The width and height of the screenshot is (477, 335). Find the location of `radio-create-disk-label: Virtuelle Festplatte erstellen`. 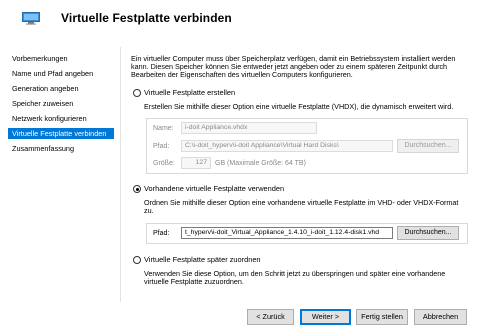

radio-create-disk-label: Virtuelle Festplatte erstellen is located at coordinates (189, 93).